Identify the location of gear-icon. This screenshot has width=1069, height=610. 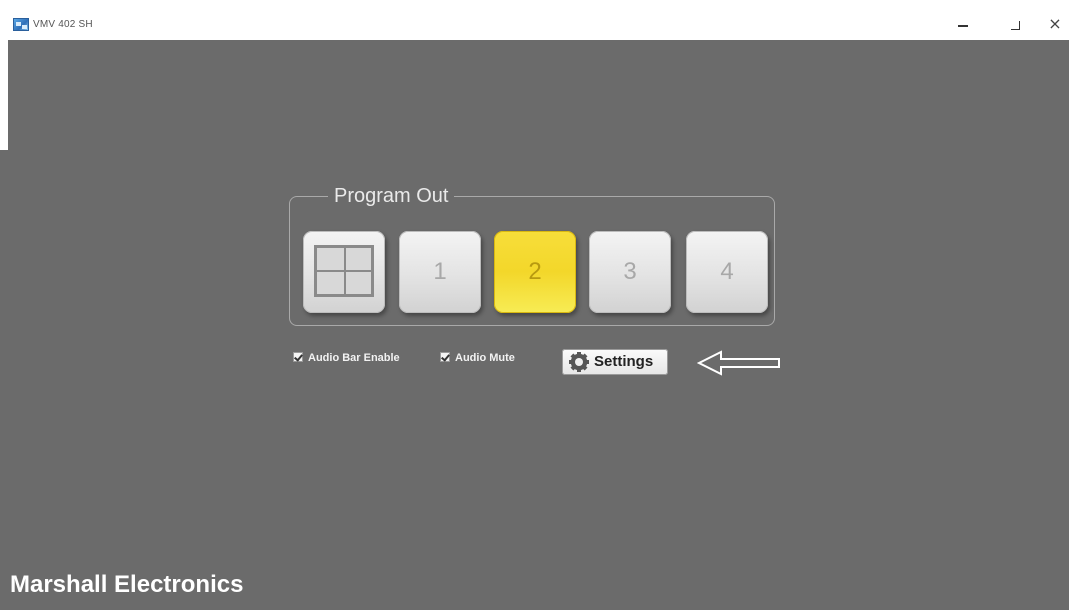
(579, 362).